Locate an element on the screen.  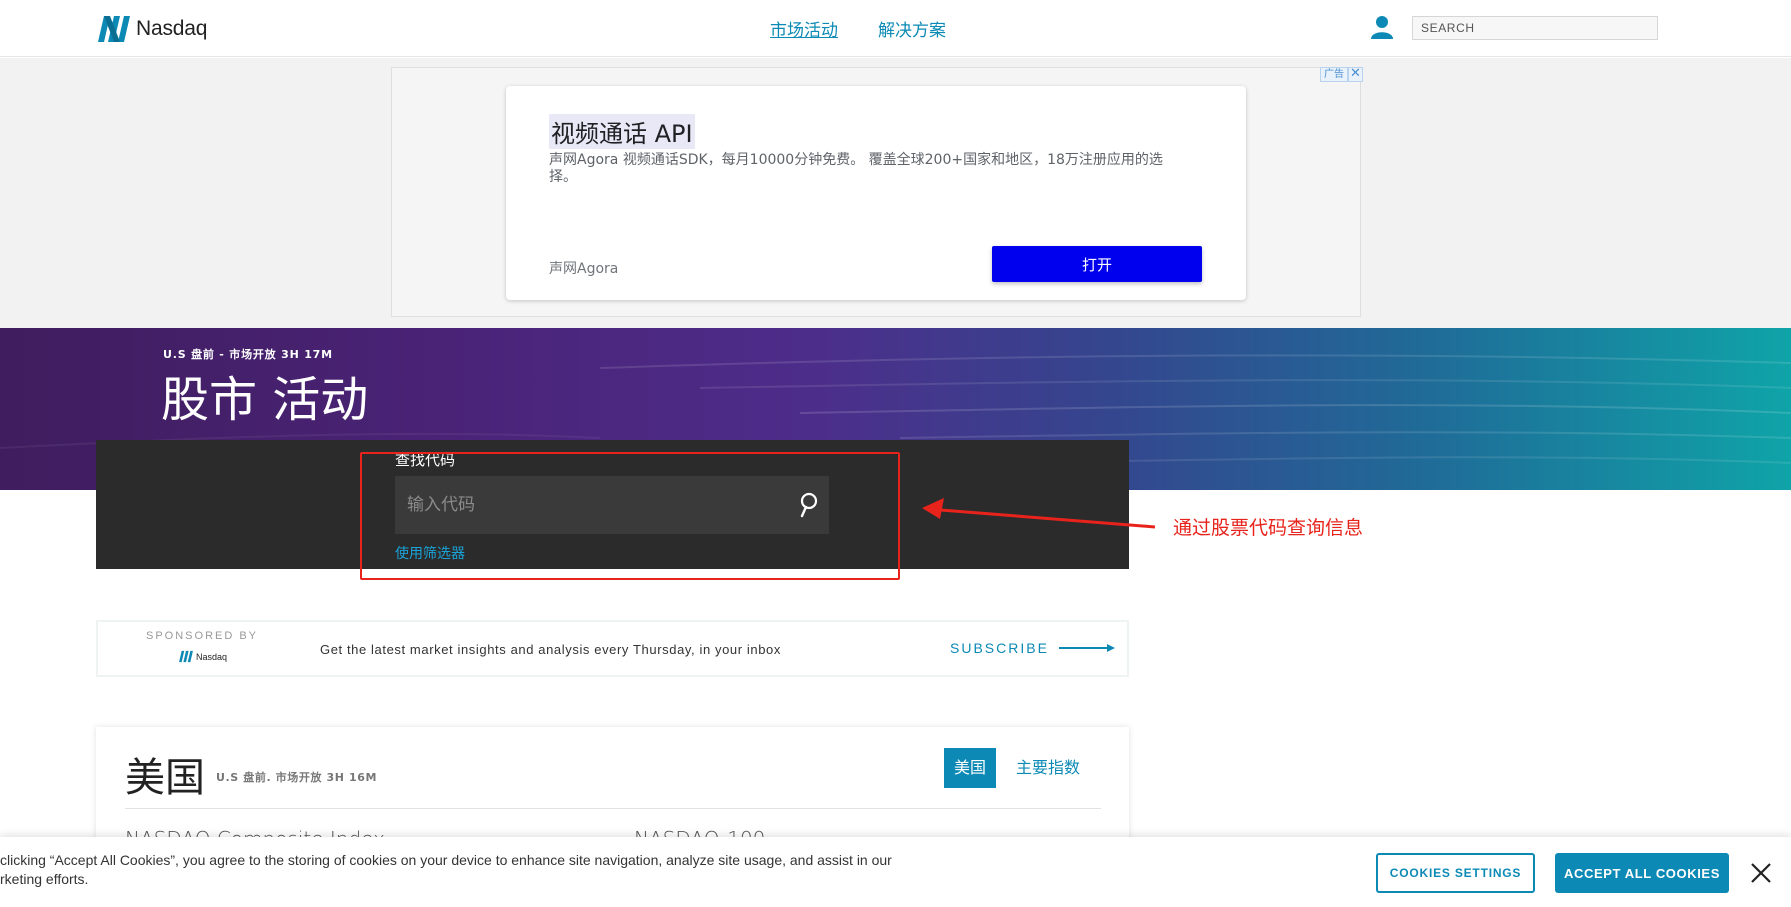
annotation-text: 通过股票代码查询信息 is located at coordinates (1268, 528).